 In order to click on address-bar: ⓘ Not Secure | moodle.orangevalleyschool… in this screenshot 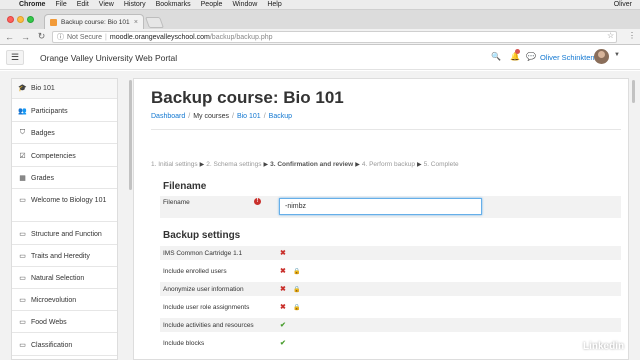, I will do `click(334, 37)`.